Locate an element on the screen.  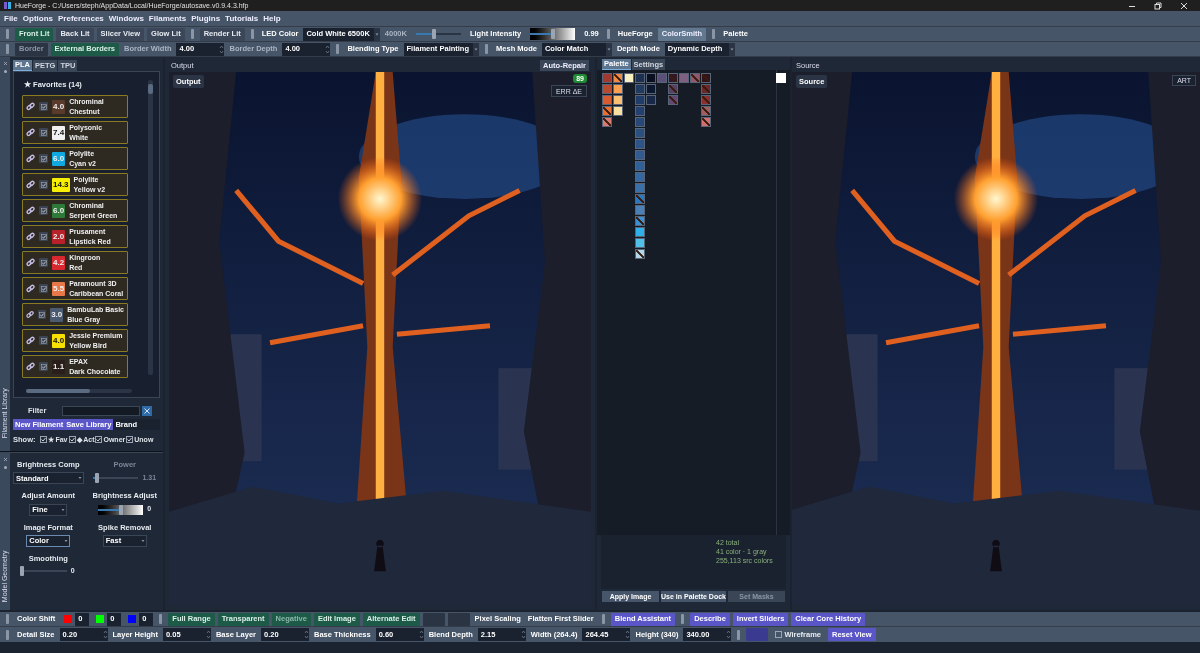
filament-swatch: 4.2 is located at coordinates (59, 262).